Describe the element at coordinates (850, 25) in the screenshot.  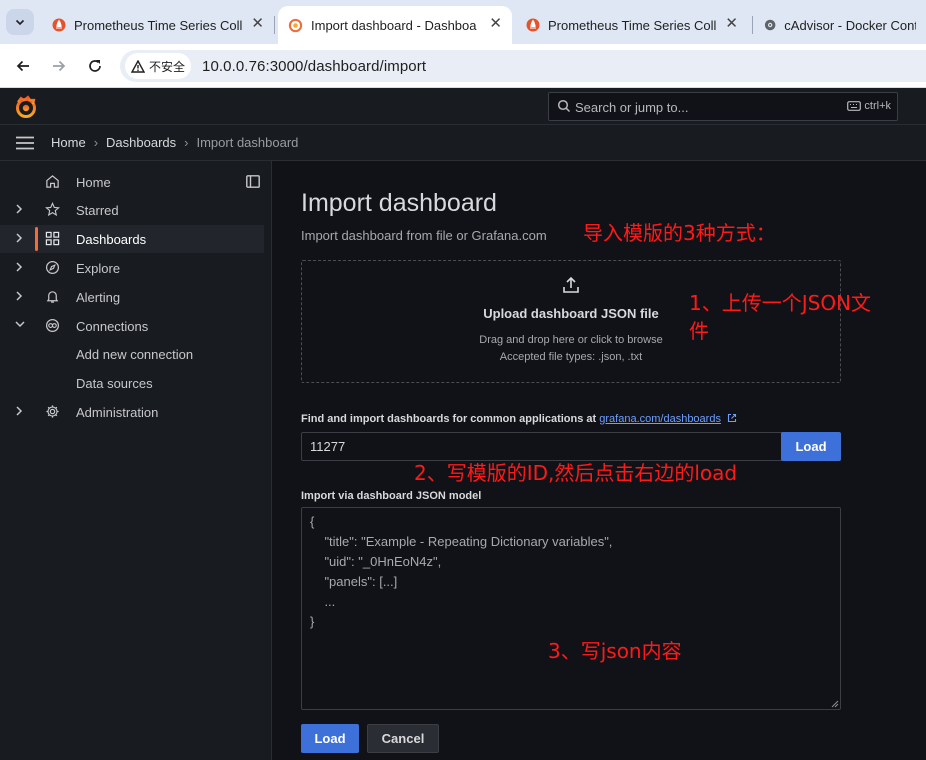
I see `tab-title: cAdvisor - Docker Conta` at that location.